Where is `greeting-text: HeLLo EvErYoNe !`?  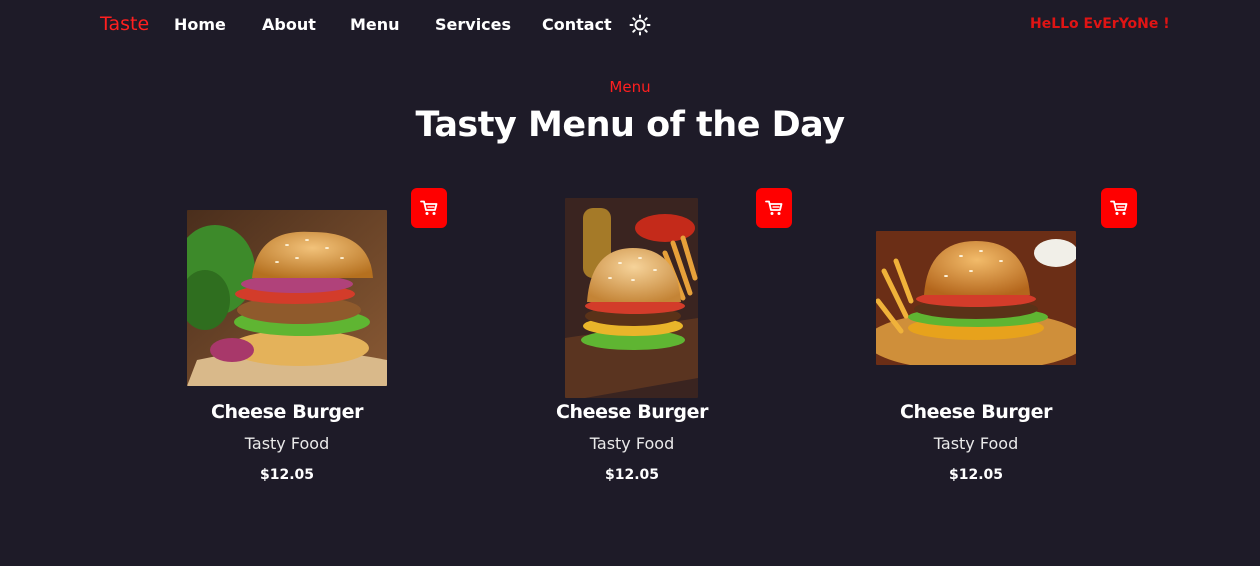 greeting-text: HeLLo EvErYoNe ! is located at coordinates (1100, 24).